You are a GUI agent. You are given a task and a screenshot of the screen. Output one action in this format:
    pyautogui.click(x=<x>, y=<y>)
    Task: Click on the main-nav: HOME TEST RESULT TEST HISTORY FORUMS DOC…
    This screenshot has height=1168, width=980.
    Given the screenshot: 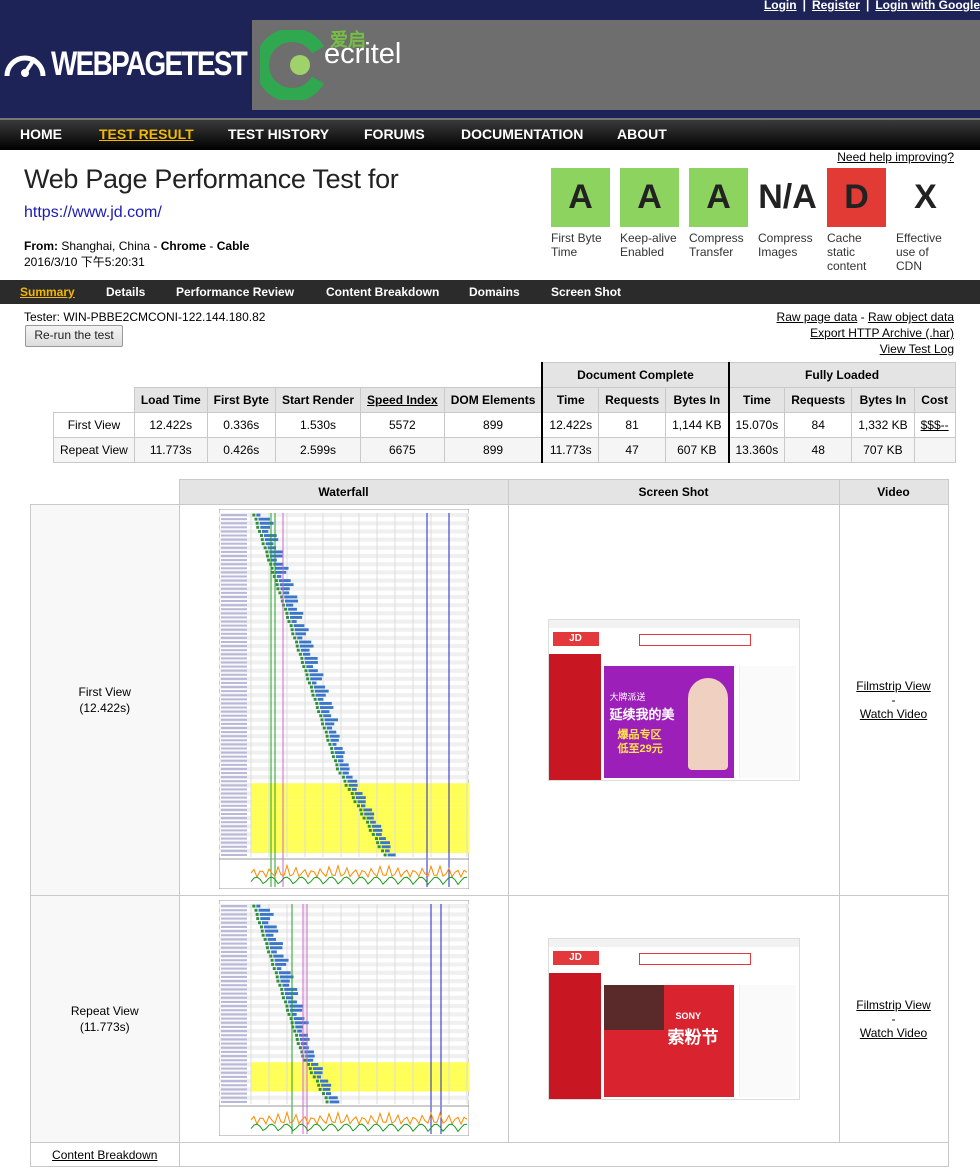 What is the action you would take?
    pyautogui.click(x=490, y=134)
    